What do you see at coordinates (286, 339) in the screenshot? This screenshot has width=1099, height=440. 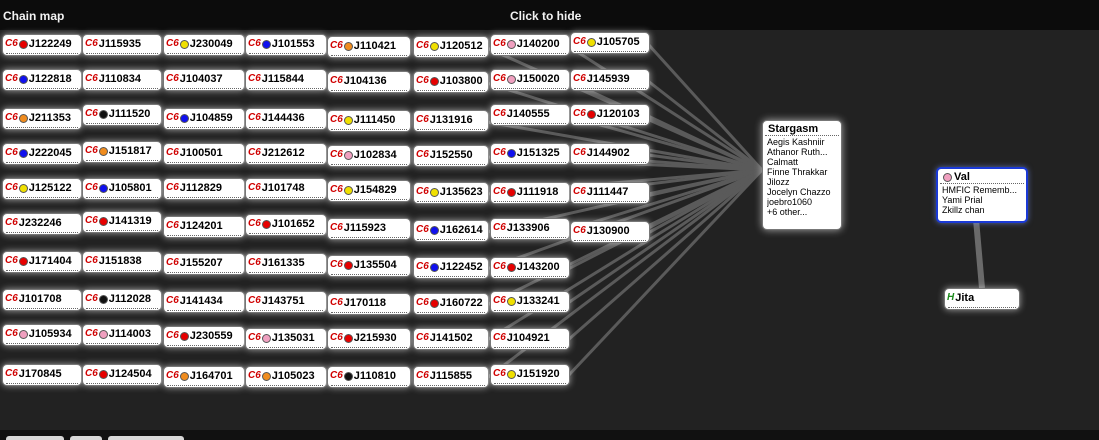 I see `system-node: C6 J135031` at bounding box center [286, 339].